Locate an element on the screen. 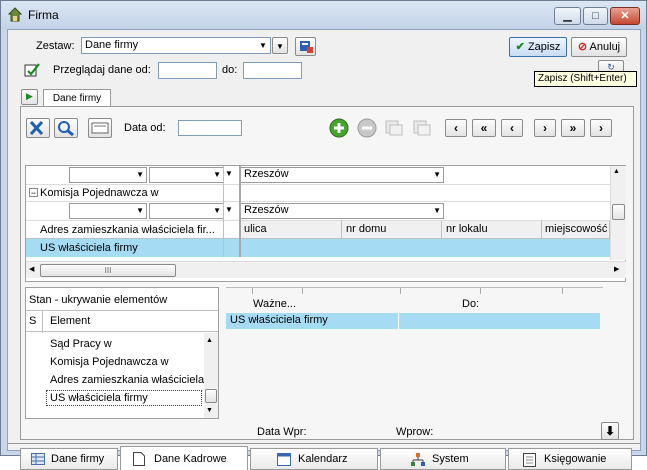  date-to-input is located at coordinates (272, 70).